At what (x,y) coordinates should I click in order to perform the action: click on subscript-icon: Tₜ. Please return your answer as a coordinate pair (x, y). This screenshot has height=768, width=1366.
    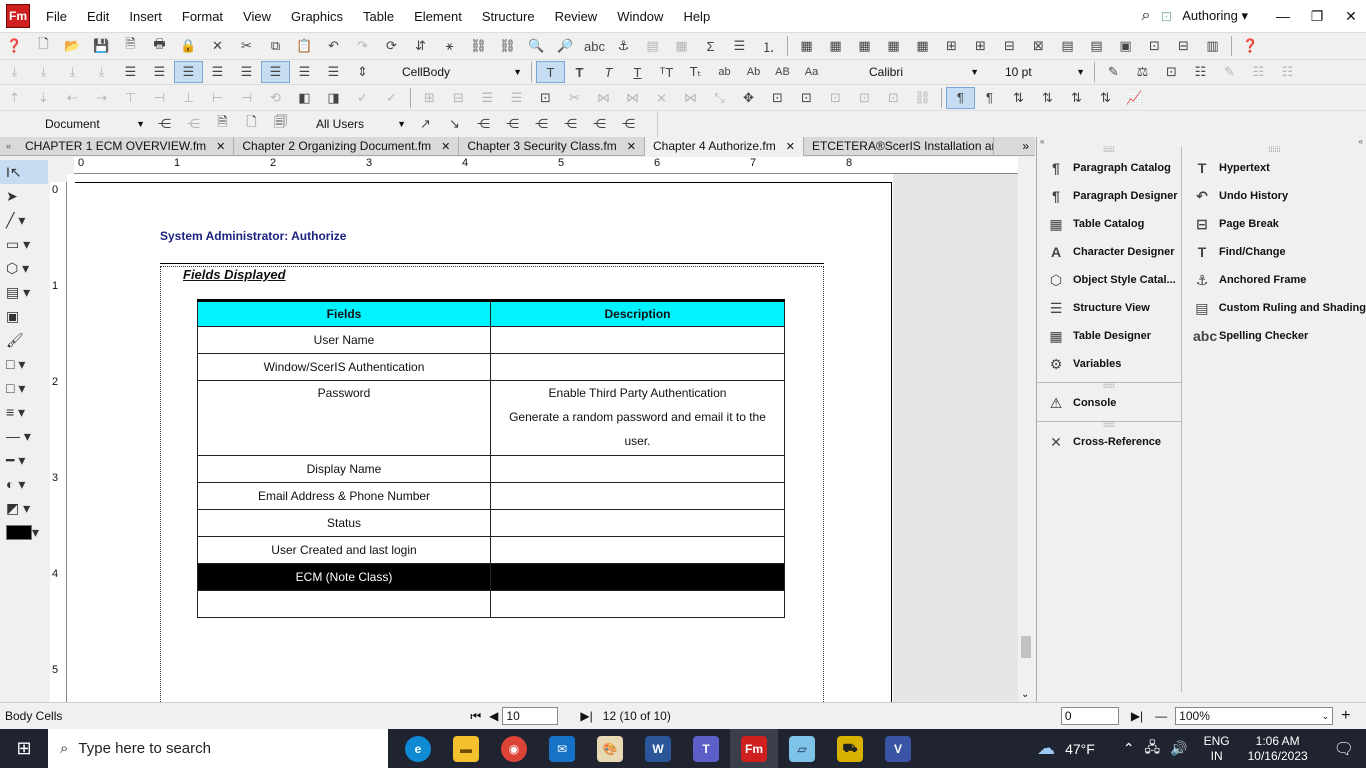
    Looking at the image, I should click on (695, 72).